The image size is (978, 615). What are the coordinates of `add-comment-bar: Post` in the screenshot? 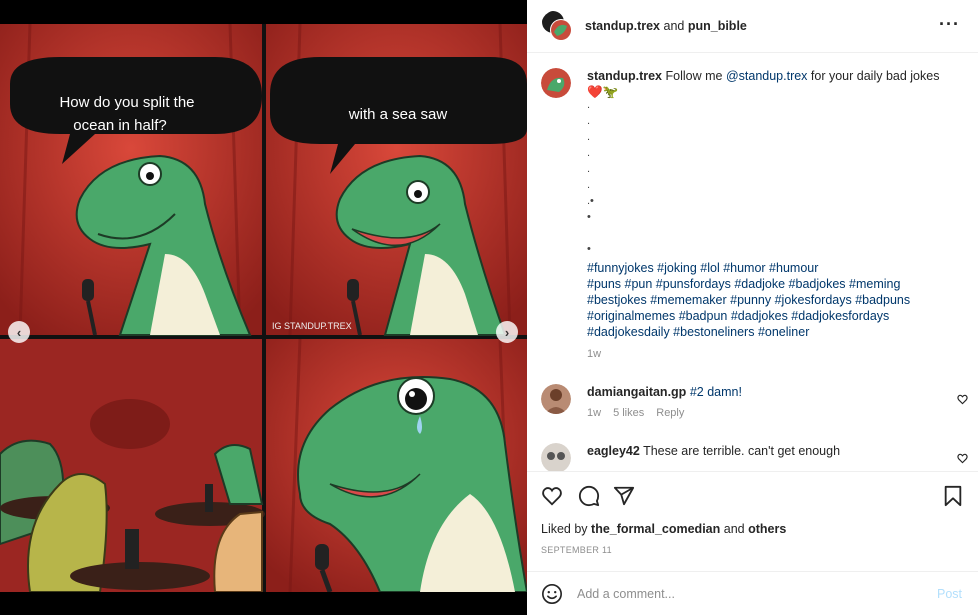 It's located at (752, 593).